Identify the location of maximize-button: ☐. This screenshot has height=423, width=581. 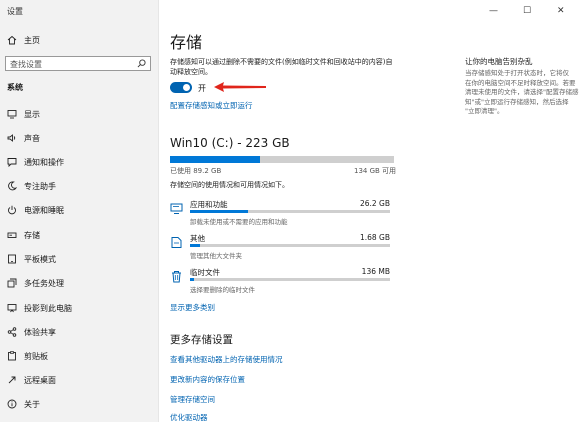
(527, 11).